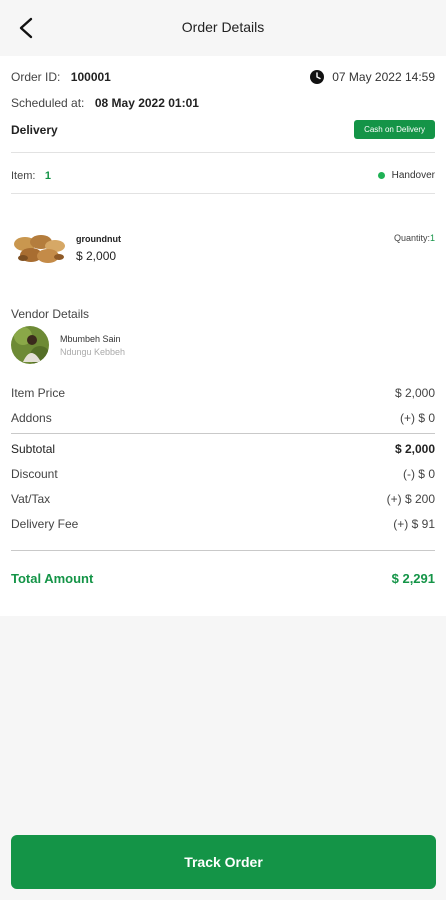  What do you see at coordinates (223, 175) in the screenshot?
I see `items-summary-row: Item: 1 Handover` at bounding box center [223, 175].